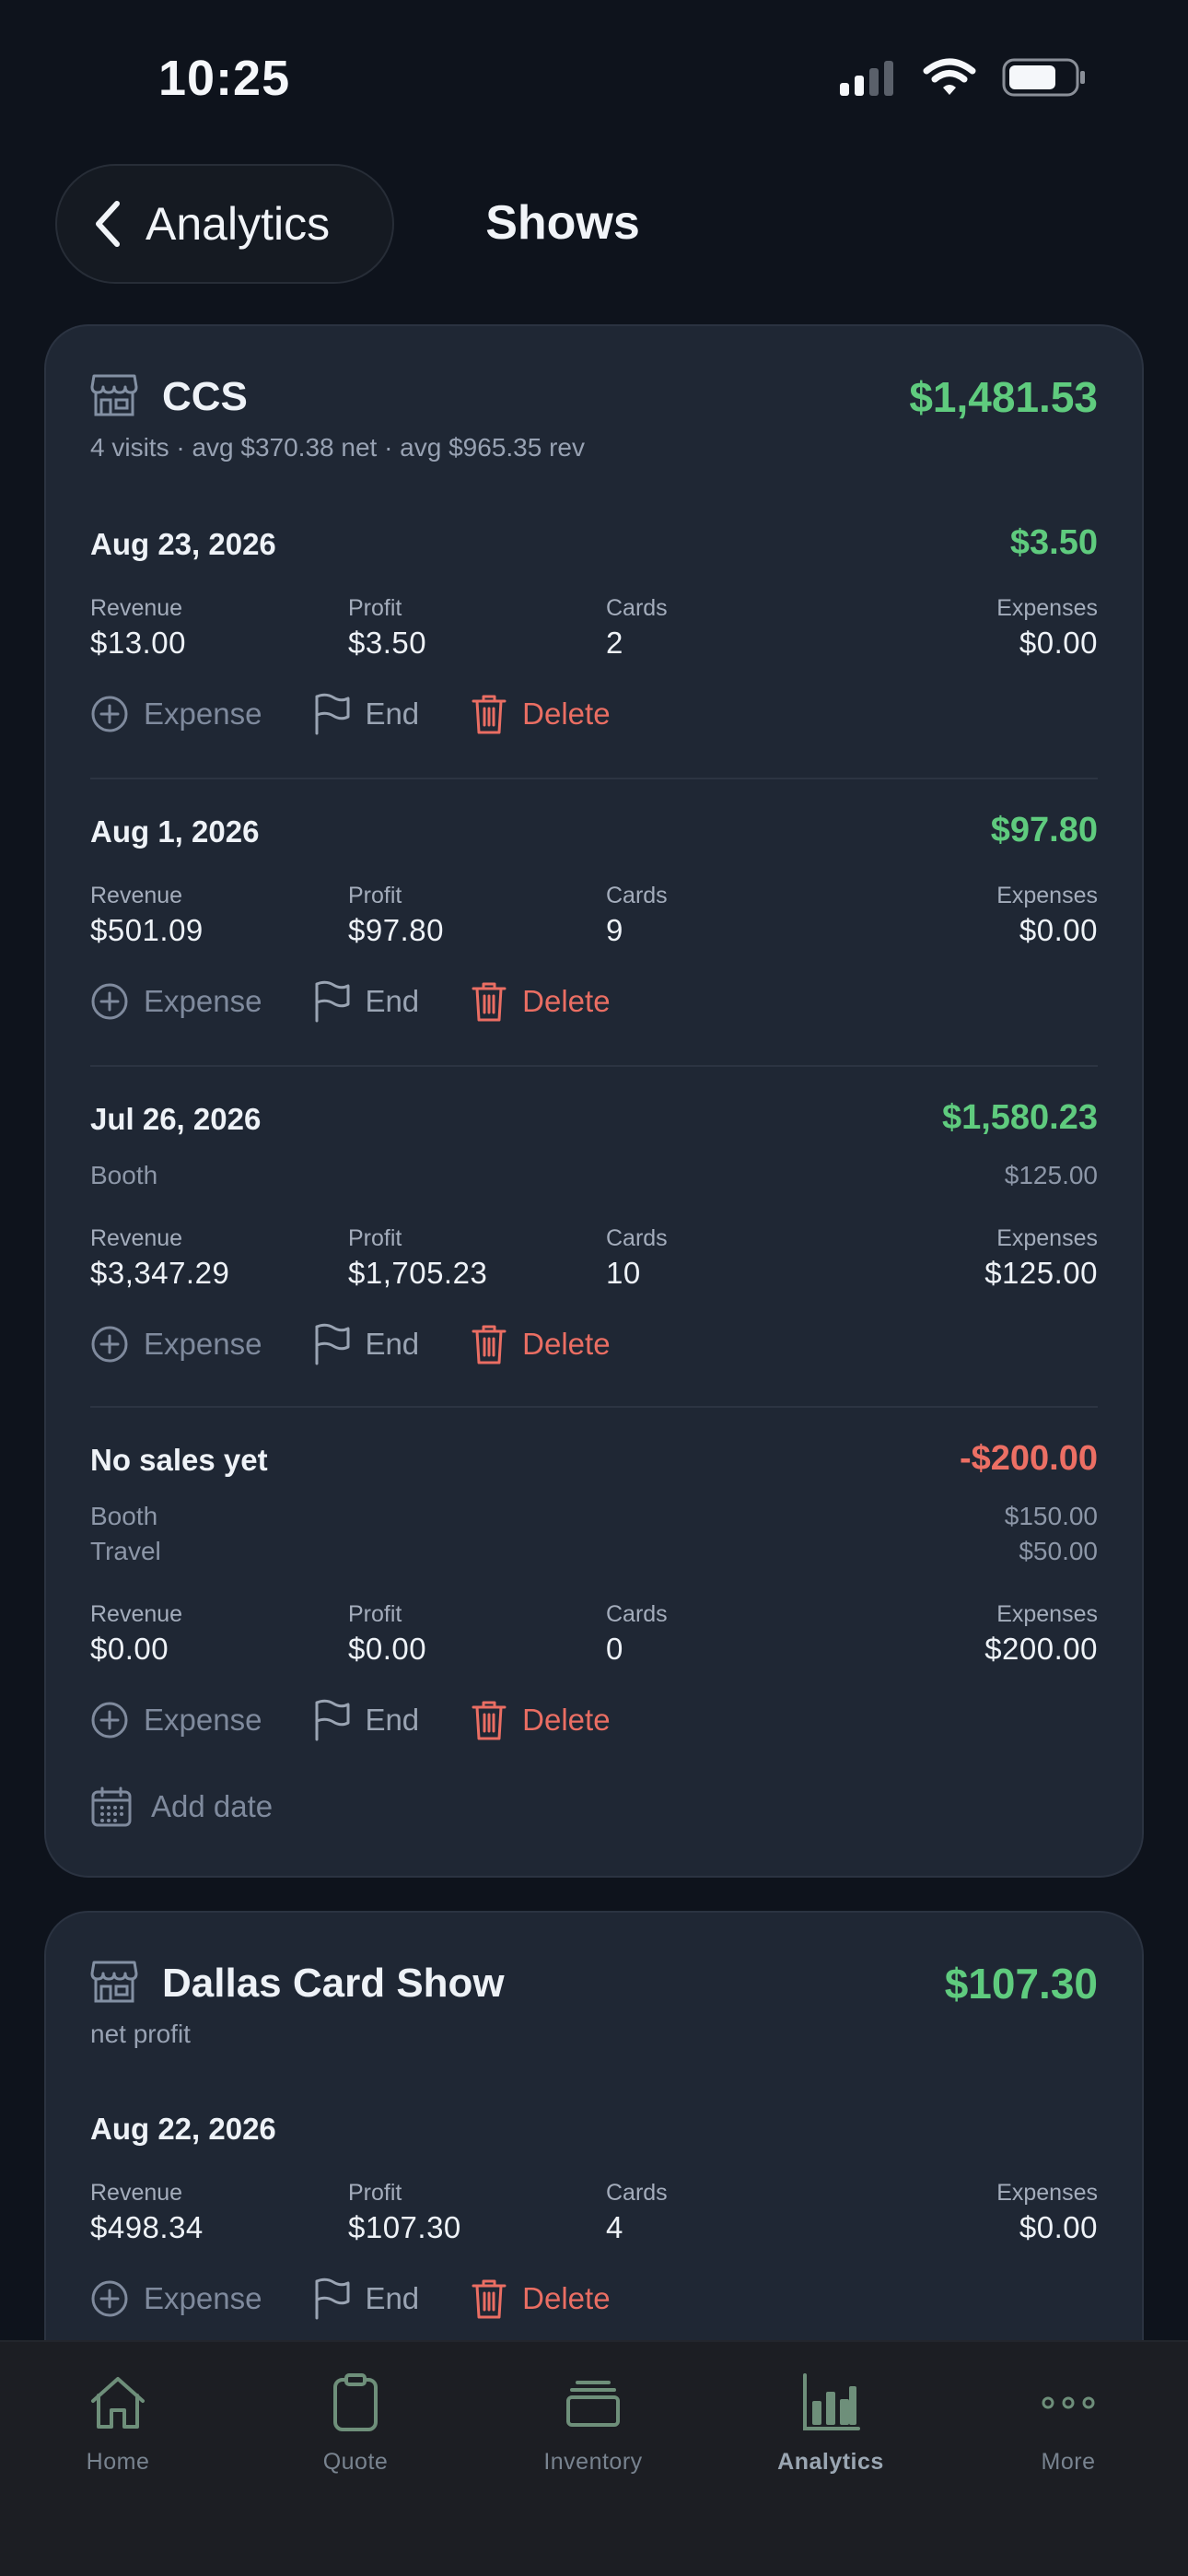  Describe the element at coordinates (1068, 2402) in the screenshot. I see `more-icon` at that location.